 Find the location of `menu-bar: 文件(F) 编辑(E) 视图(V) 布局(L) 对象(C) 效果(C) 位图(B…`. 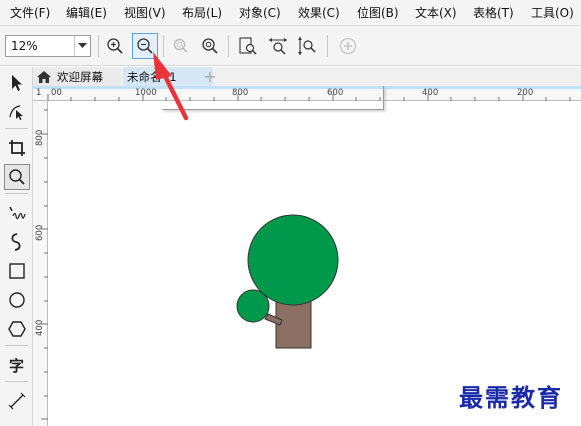

menu-bar: 文件(F) 编辑(E) 视图(V) 布局(L) 对象(C) 效果(C) 位图(B… is located at coordinates (290, 13).